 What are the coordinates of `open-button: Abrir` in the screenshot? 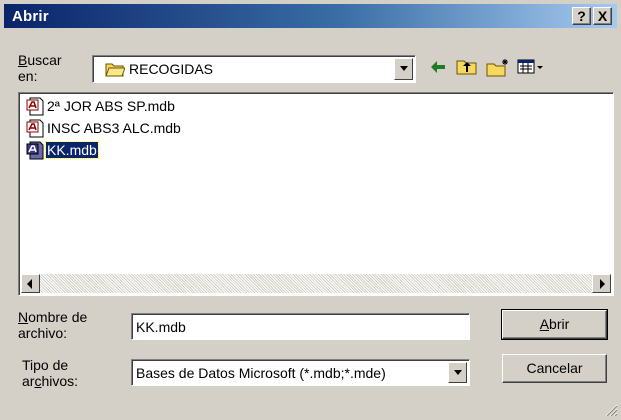 It's located at (554, 324).